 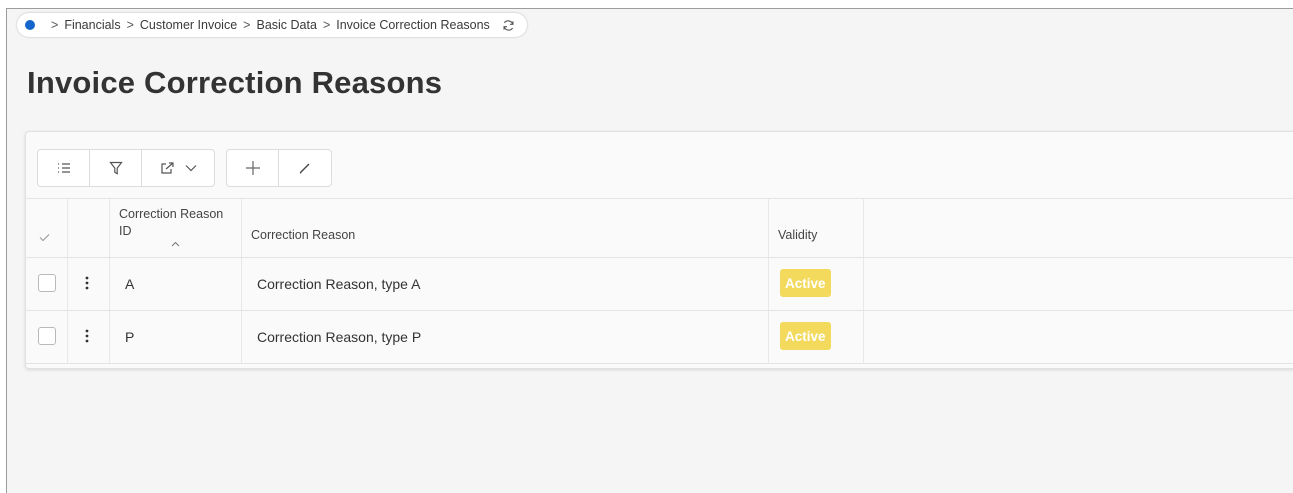 I want to click on list-icon, so click(x=63, y=168).